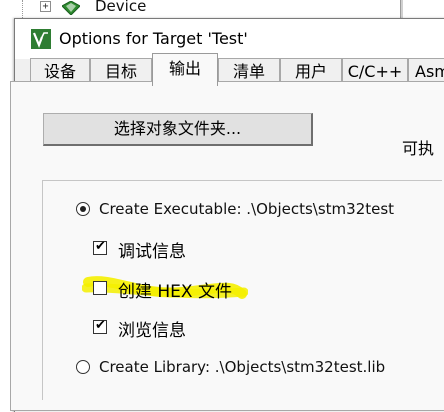 The image size is (444, 412). What do you see at coordinates (242, 367) in the screenshot?
I see `create-library-label: Create Library: .\Objects\stm32test.lib` at bounding box center [242, 367].